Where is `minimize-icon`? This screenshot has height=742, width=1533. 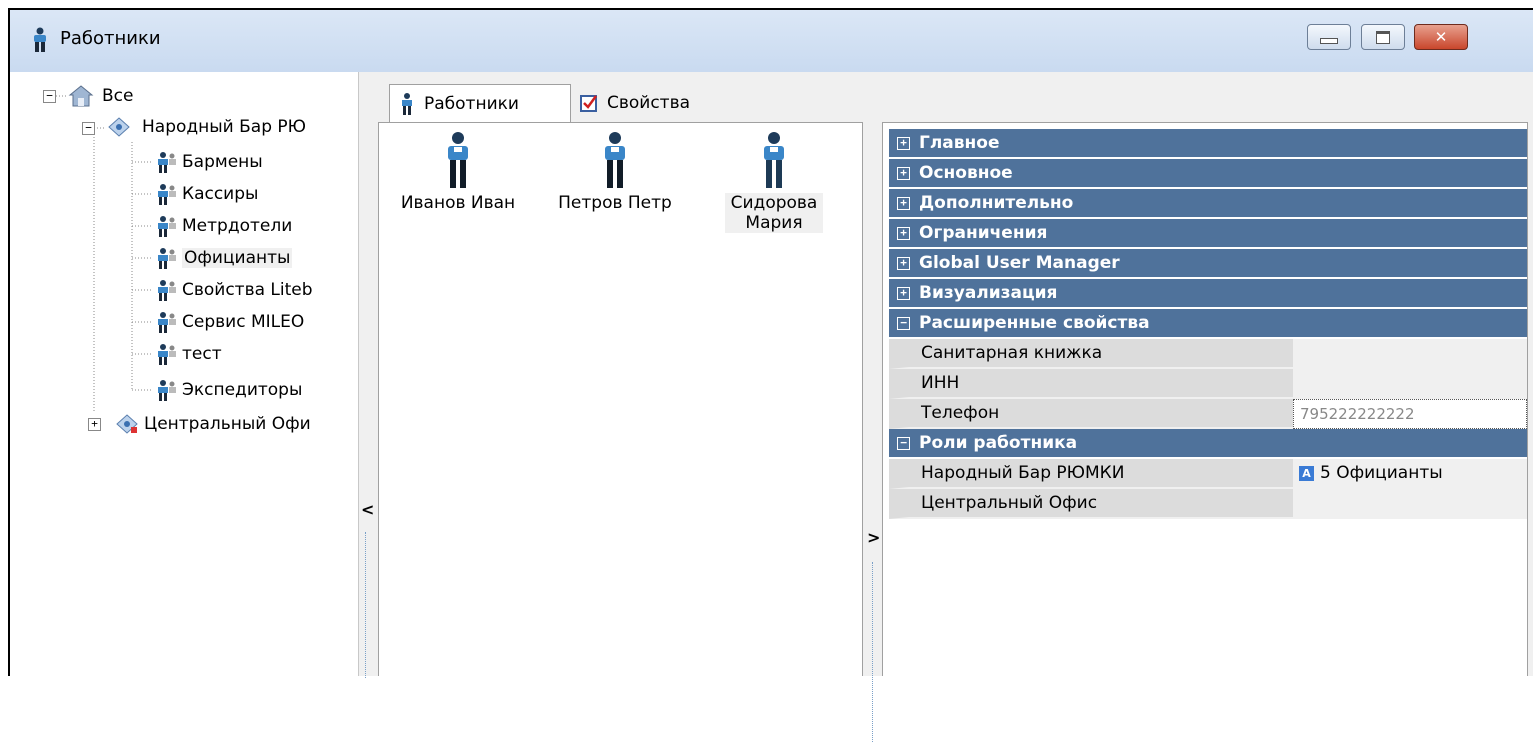
minimize-icon is located at coordinates (1329, 41).